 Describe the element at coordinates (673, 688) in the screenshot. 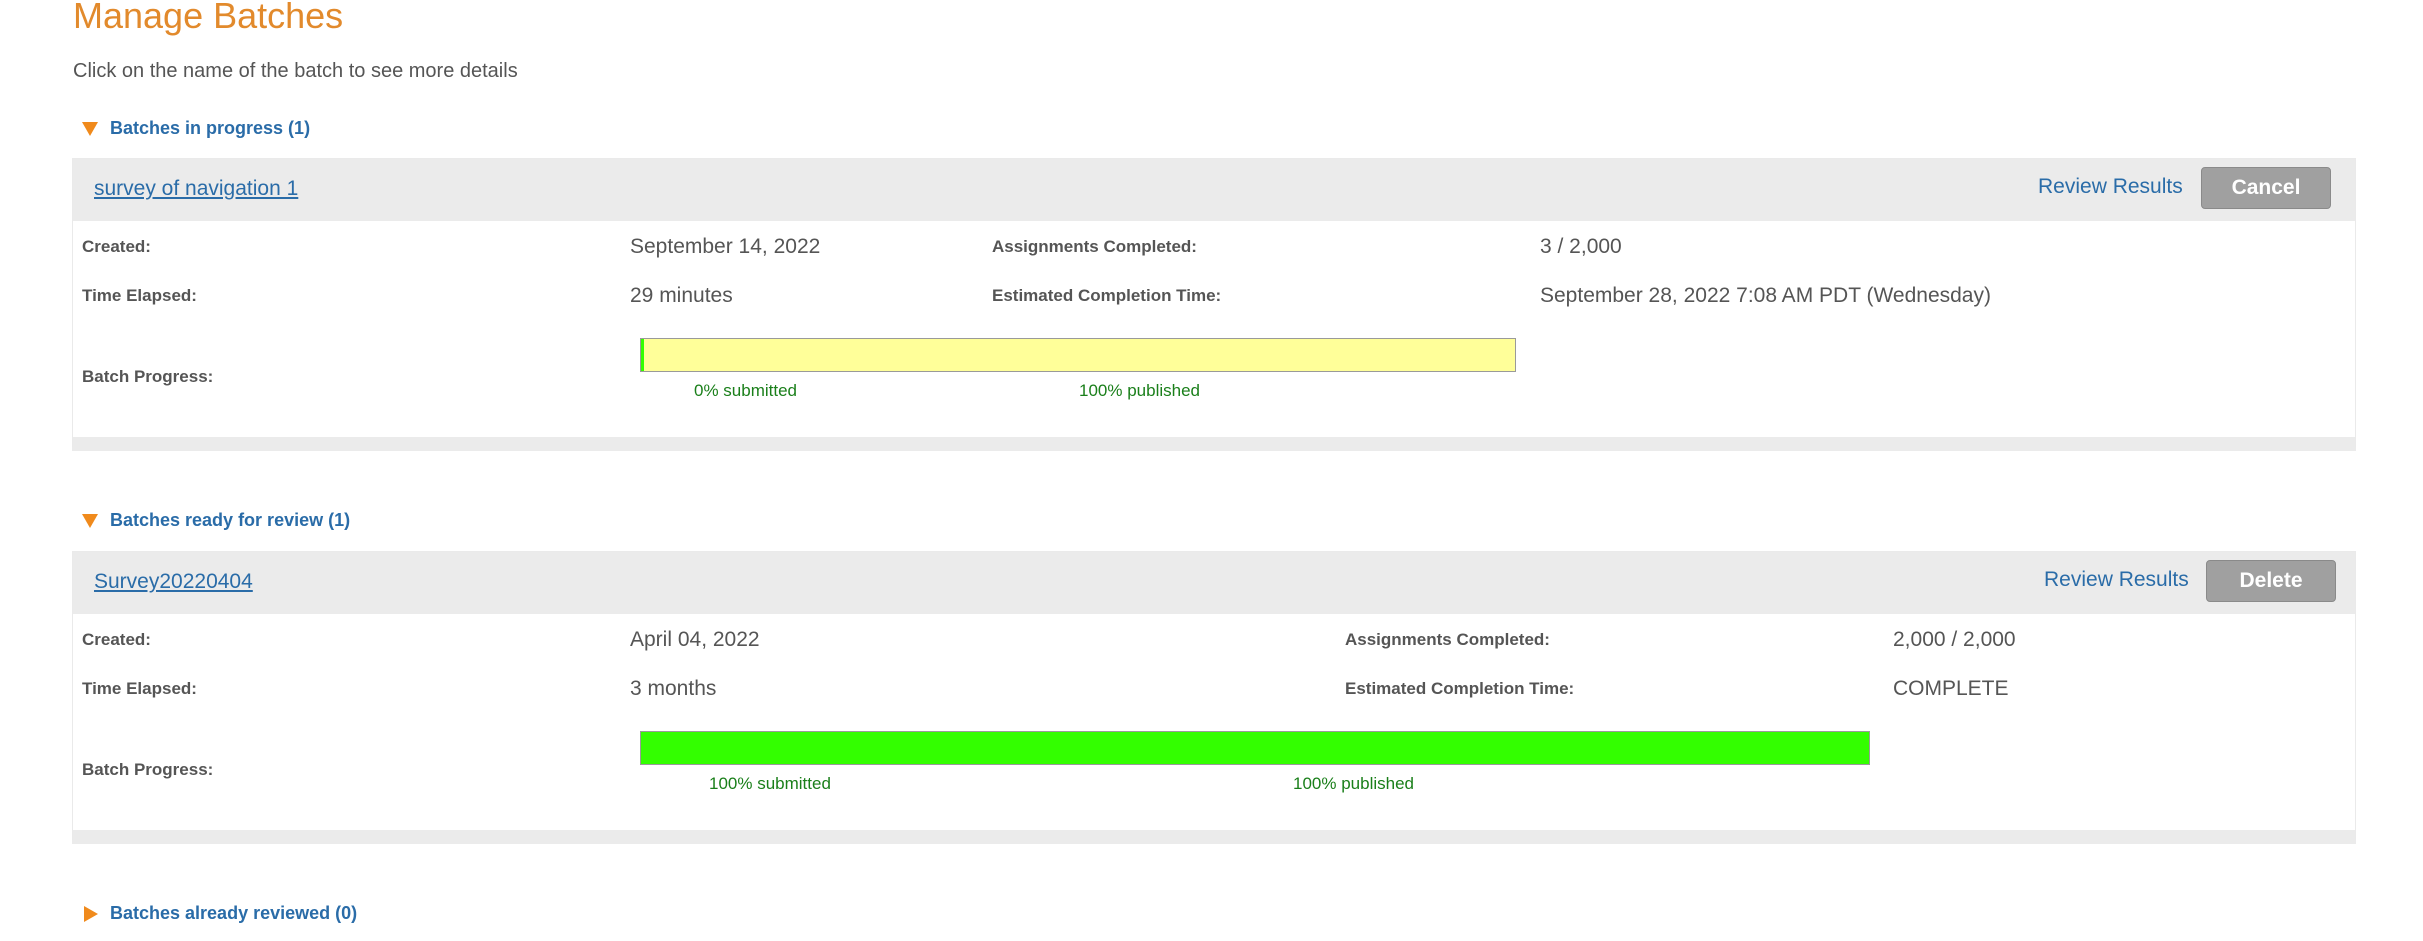

I see `time-elapsed-value: 3 months` at that location.